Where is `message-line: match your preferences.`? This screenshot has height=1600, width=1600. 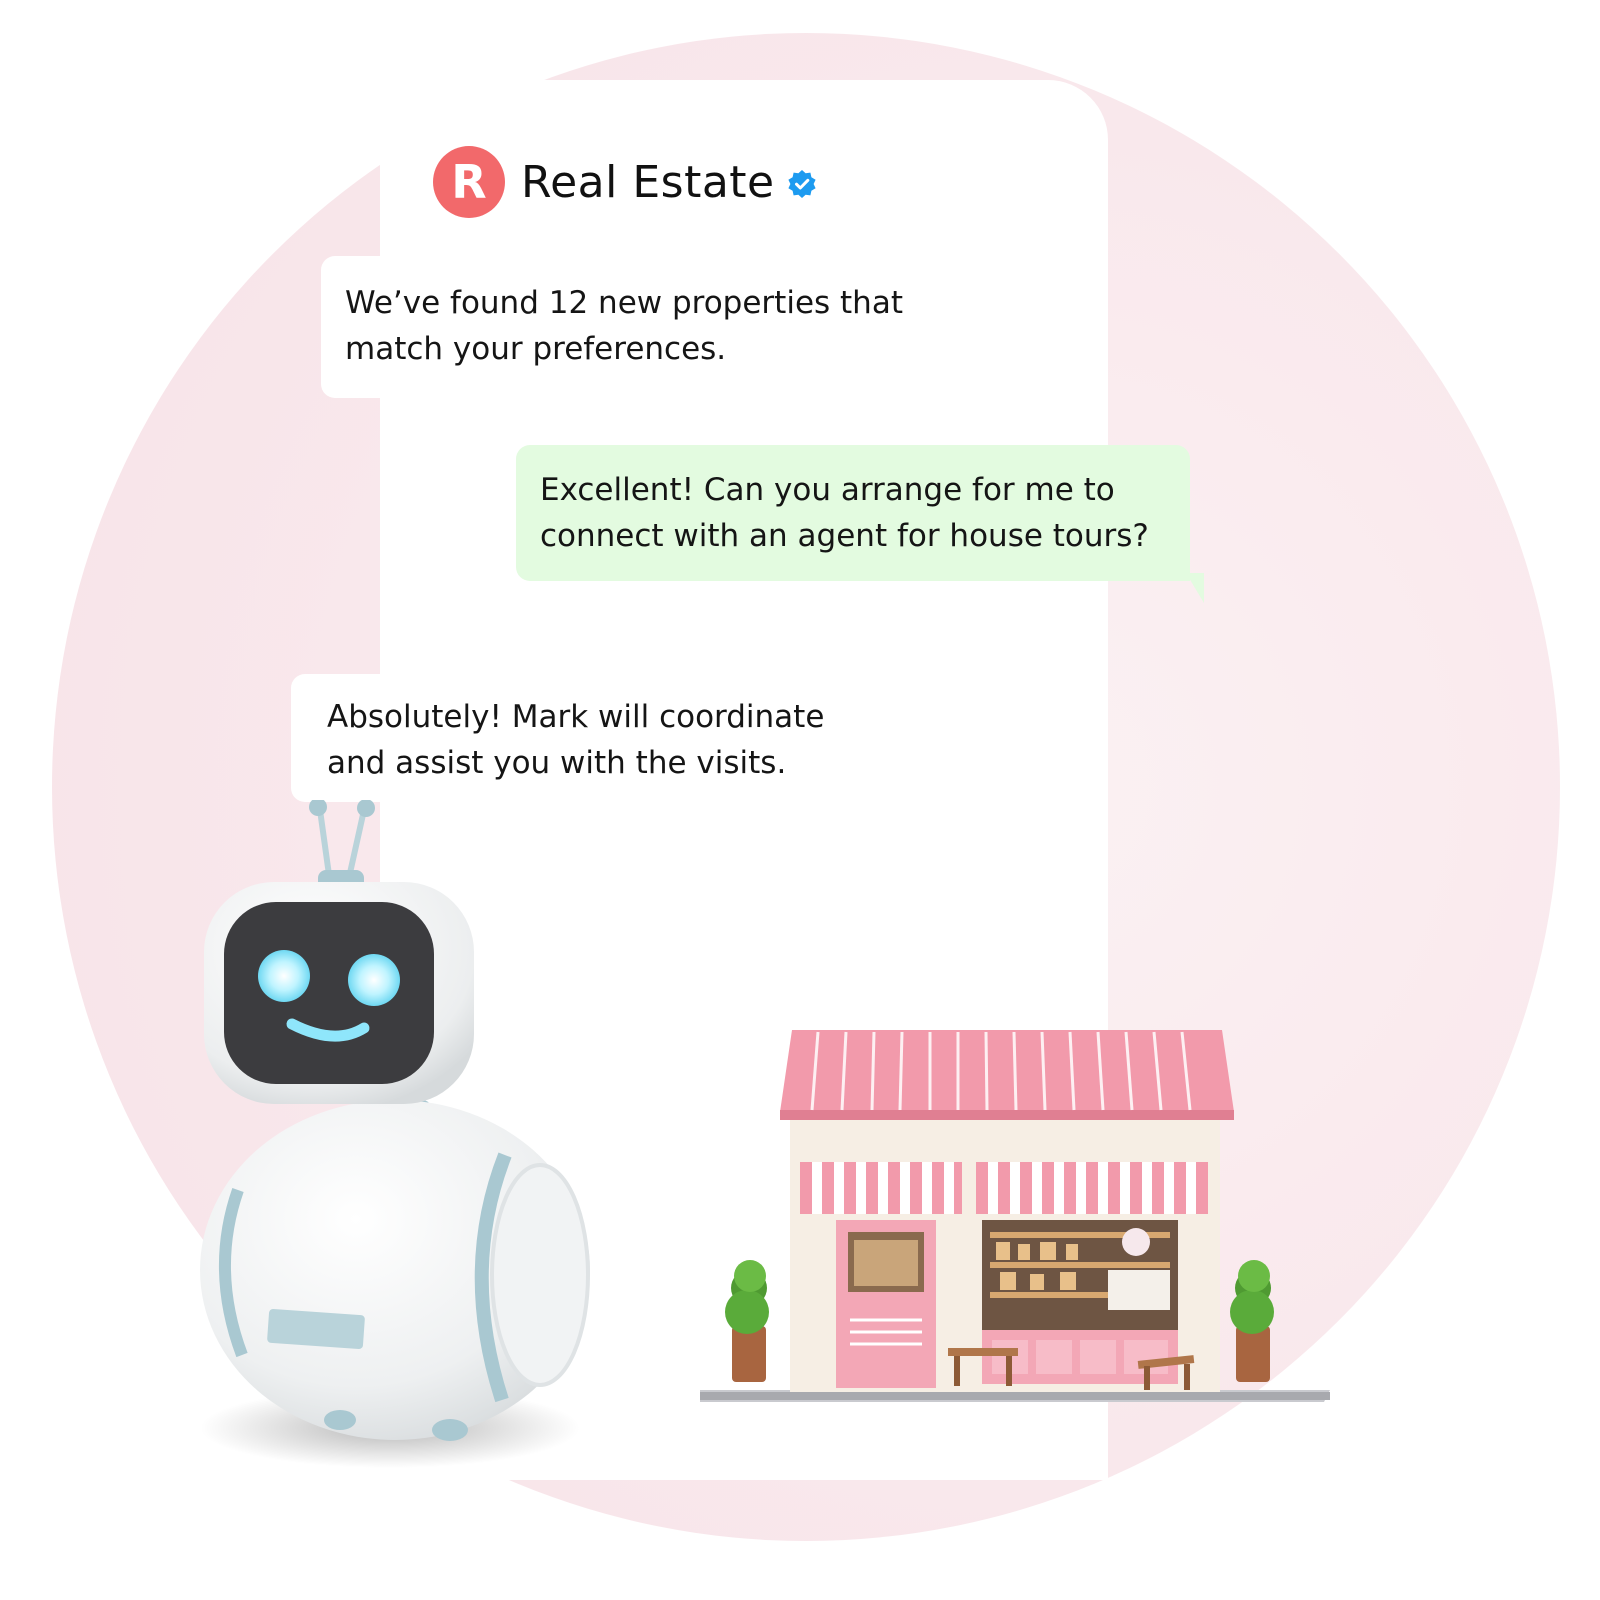
message-line: match your preferences. is located at coordinates (536, 349).